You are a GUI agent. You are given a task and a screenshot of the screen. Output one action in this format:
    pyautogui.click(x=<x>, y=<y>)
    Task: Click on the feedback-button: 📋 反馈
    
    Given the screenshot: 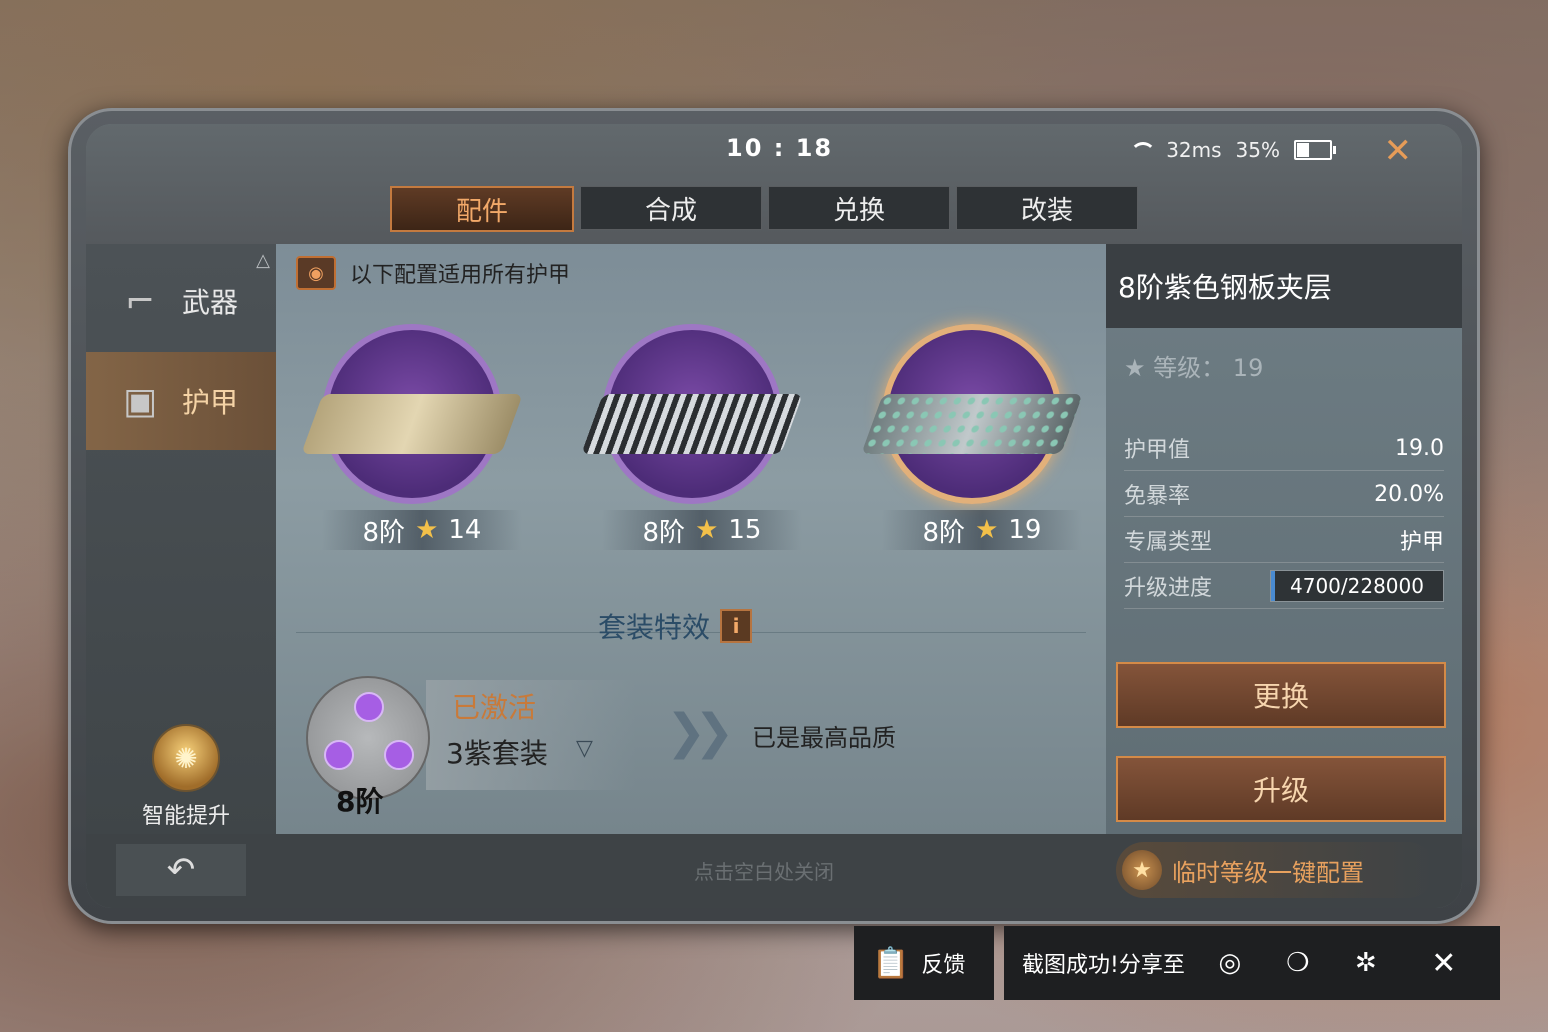 What is the action you would take?
    pyautogui.click(x=924, y=963)
    